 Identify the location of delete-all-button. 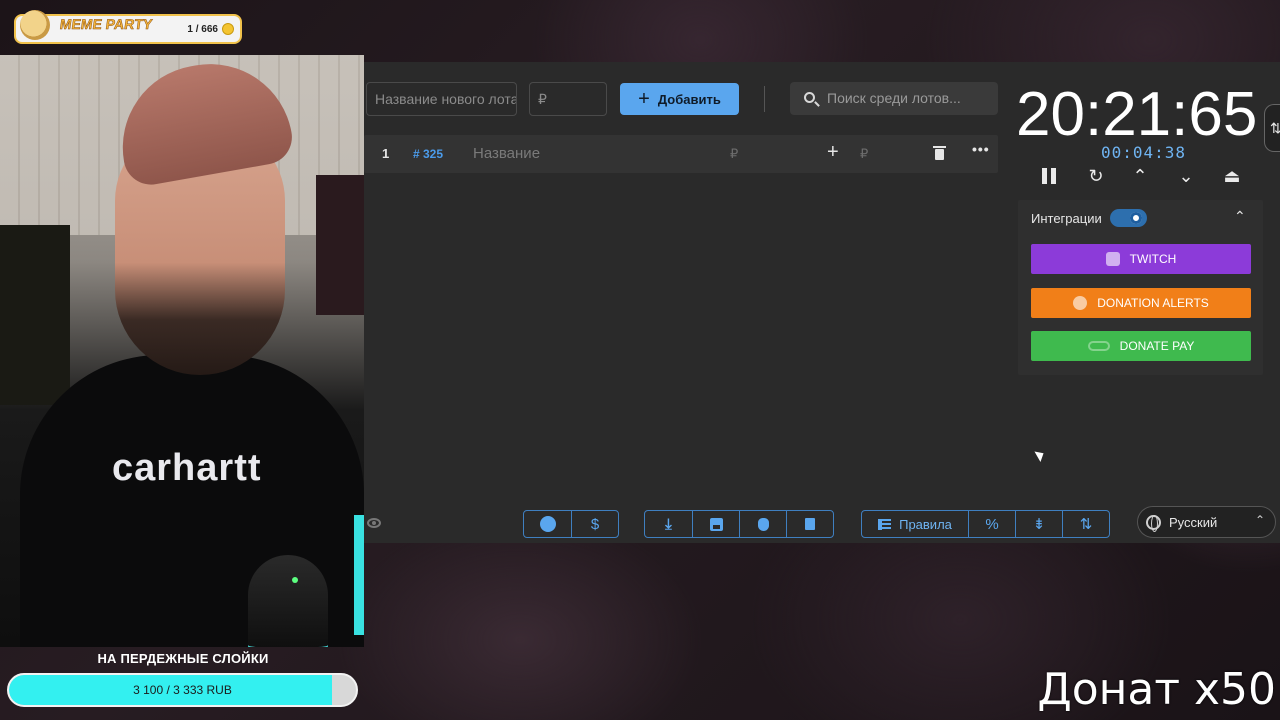
(809, 524).